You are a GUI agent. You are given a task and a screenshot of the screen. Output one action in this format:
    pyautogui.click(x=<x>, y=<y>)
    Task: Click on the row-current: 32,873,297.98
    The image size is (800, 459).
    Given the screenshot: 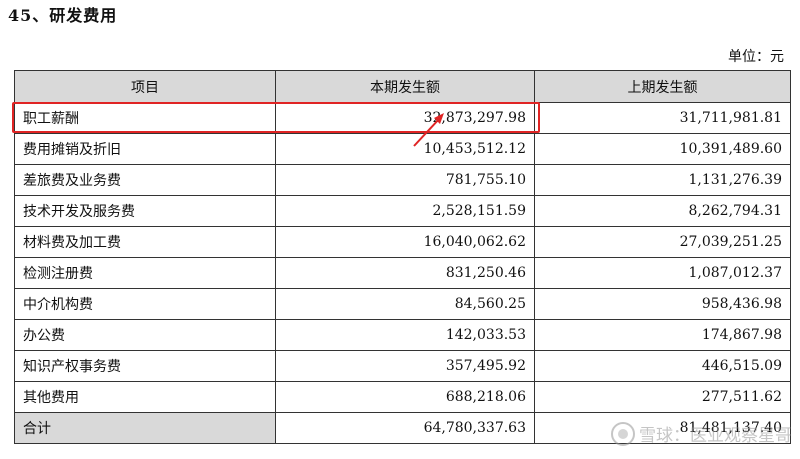 What is the action you would take?
    pyautogui.click(x=405, y=118)
    